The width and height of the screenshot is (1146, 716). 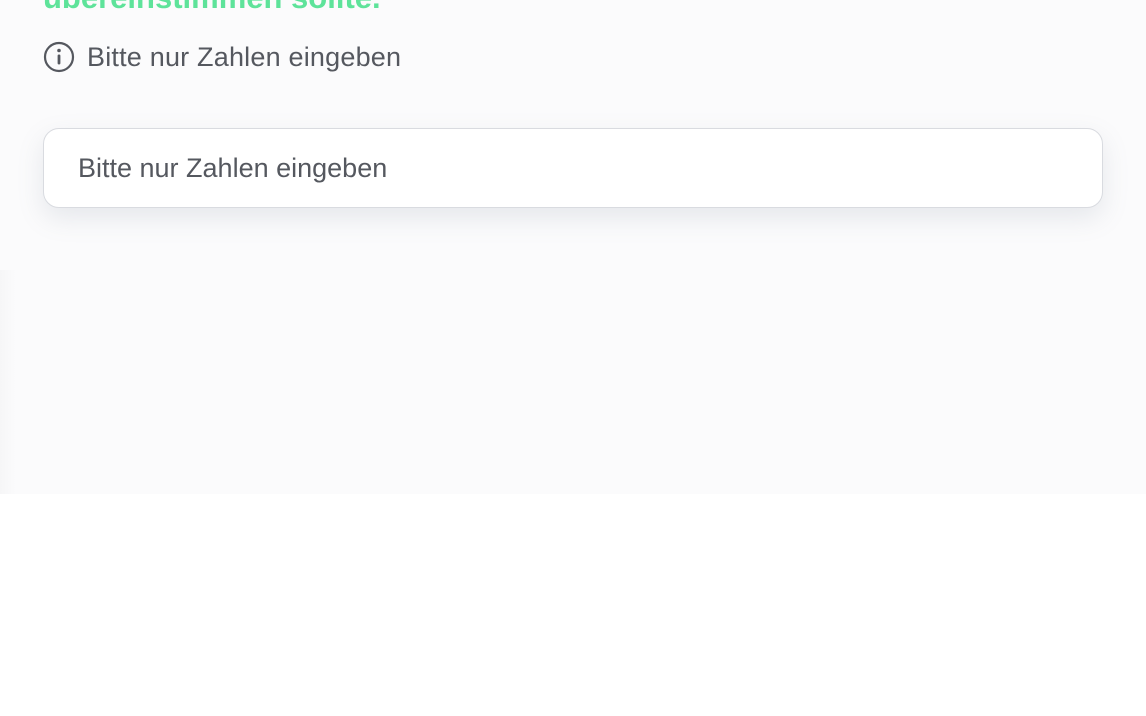 What do you see at coordinates (573, 168) in the screenshot?
I see `number-answer-input` at bounding box center [573, 168].